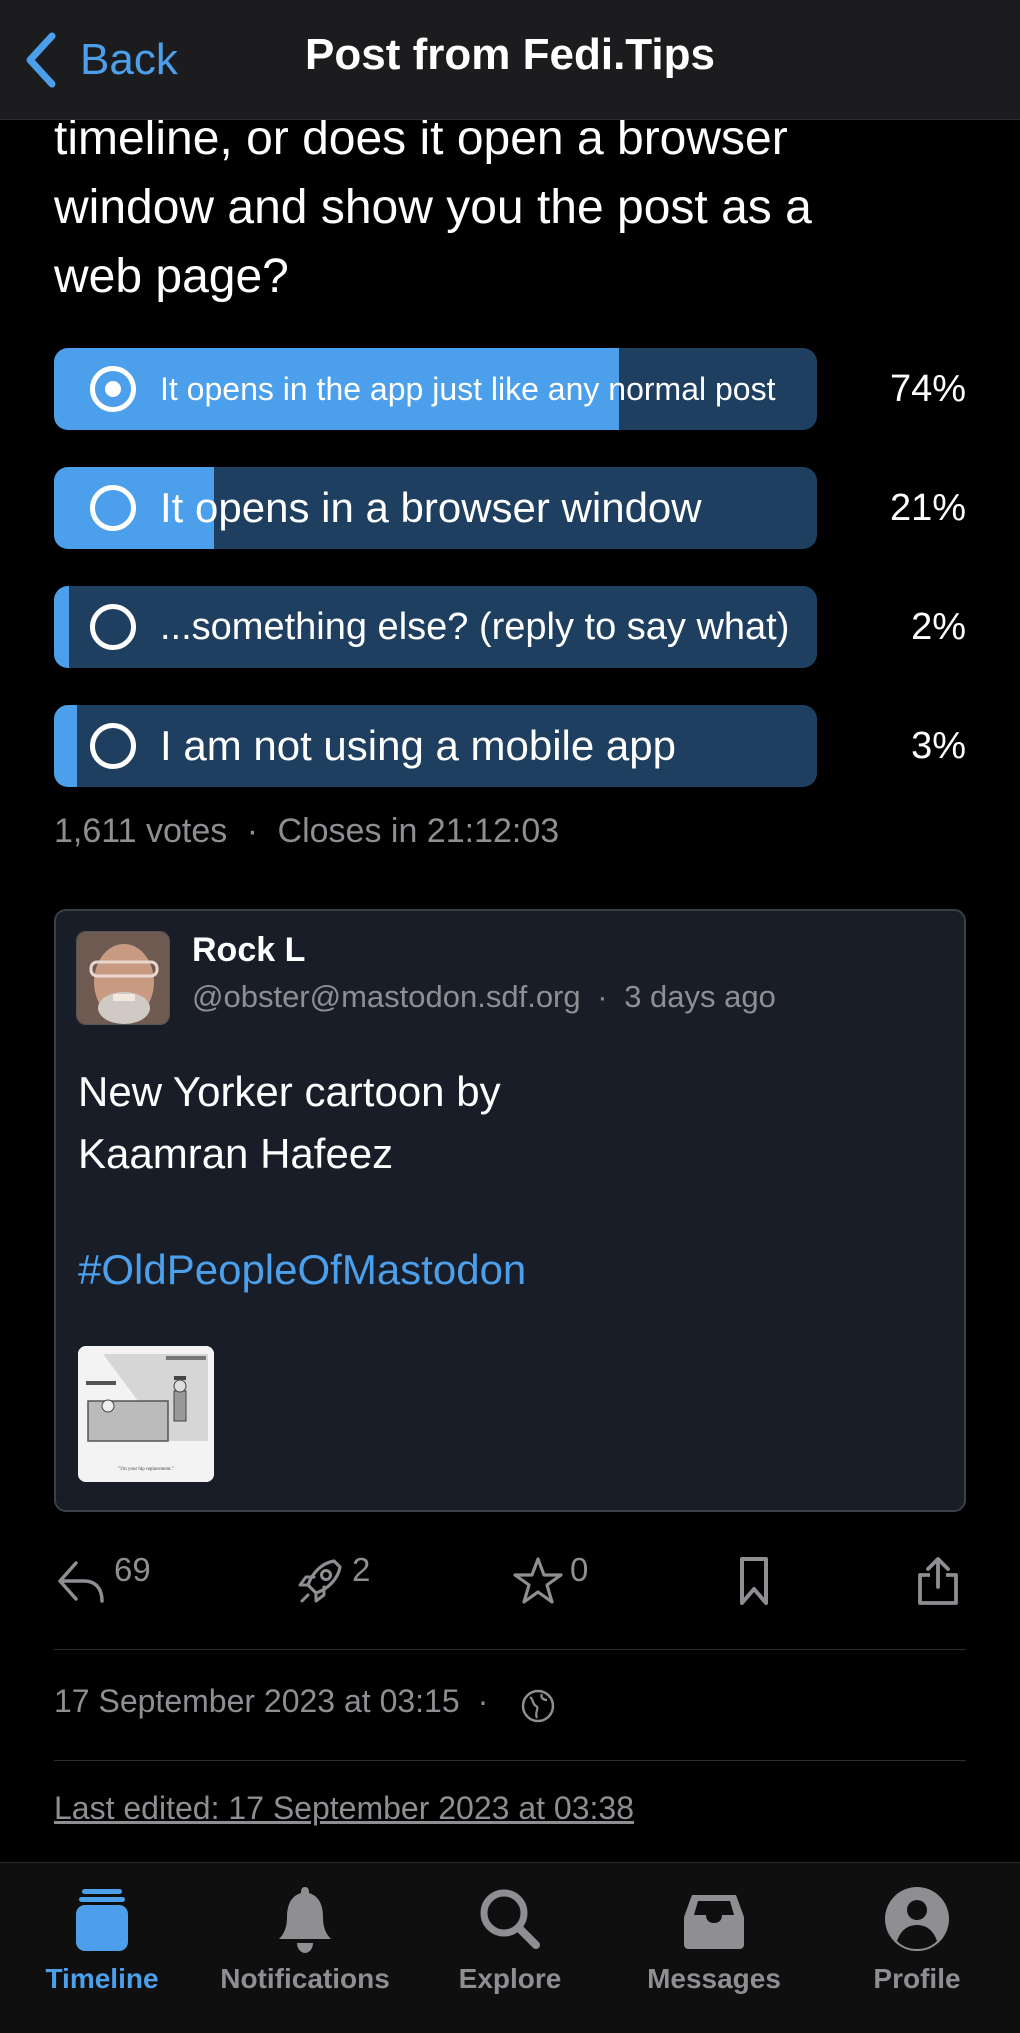 The image size is (1020, 2033). What do you see at coordinates (236, 1153) in the screenshot?
I see `quoted-text-line: Kaamran Hafeez` at bounding box center [236, 1153].